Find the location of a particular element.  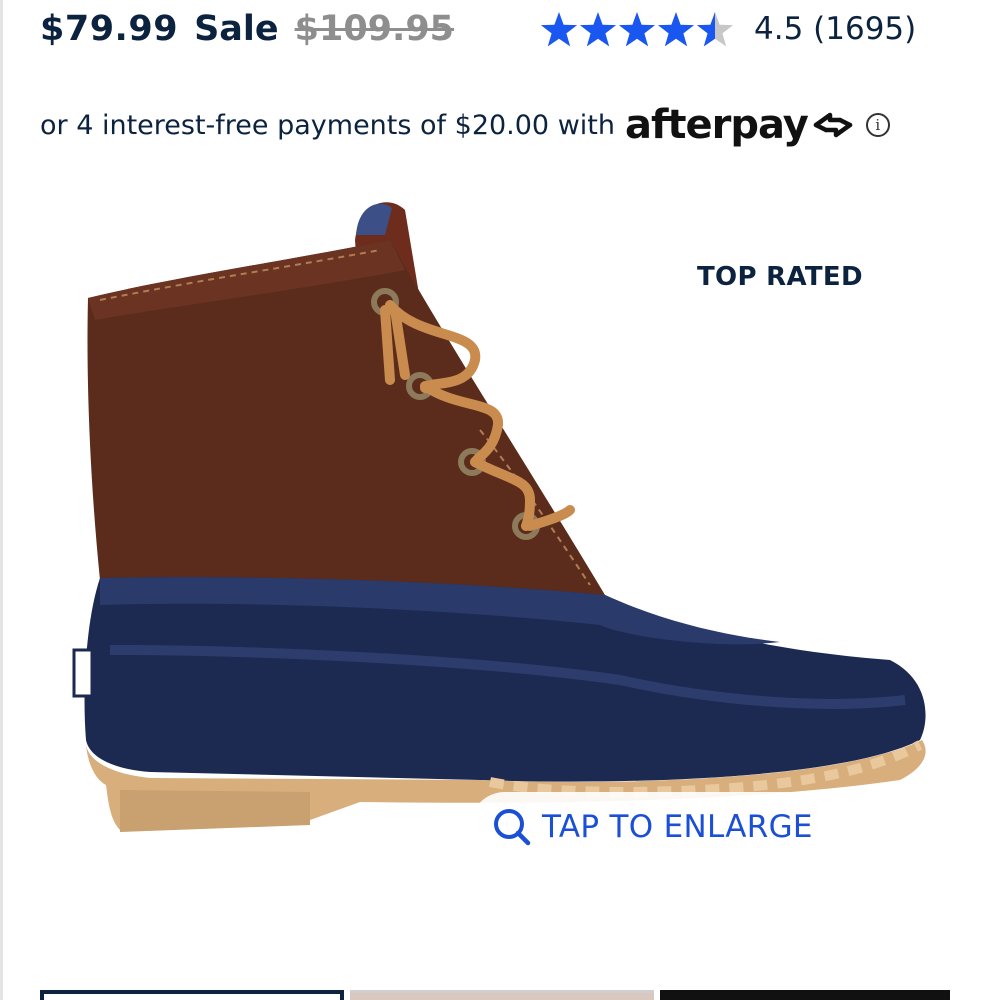

stars-graphic is located at coordinates (637, 29).